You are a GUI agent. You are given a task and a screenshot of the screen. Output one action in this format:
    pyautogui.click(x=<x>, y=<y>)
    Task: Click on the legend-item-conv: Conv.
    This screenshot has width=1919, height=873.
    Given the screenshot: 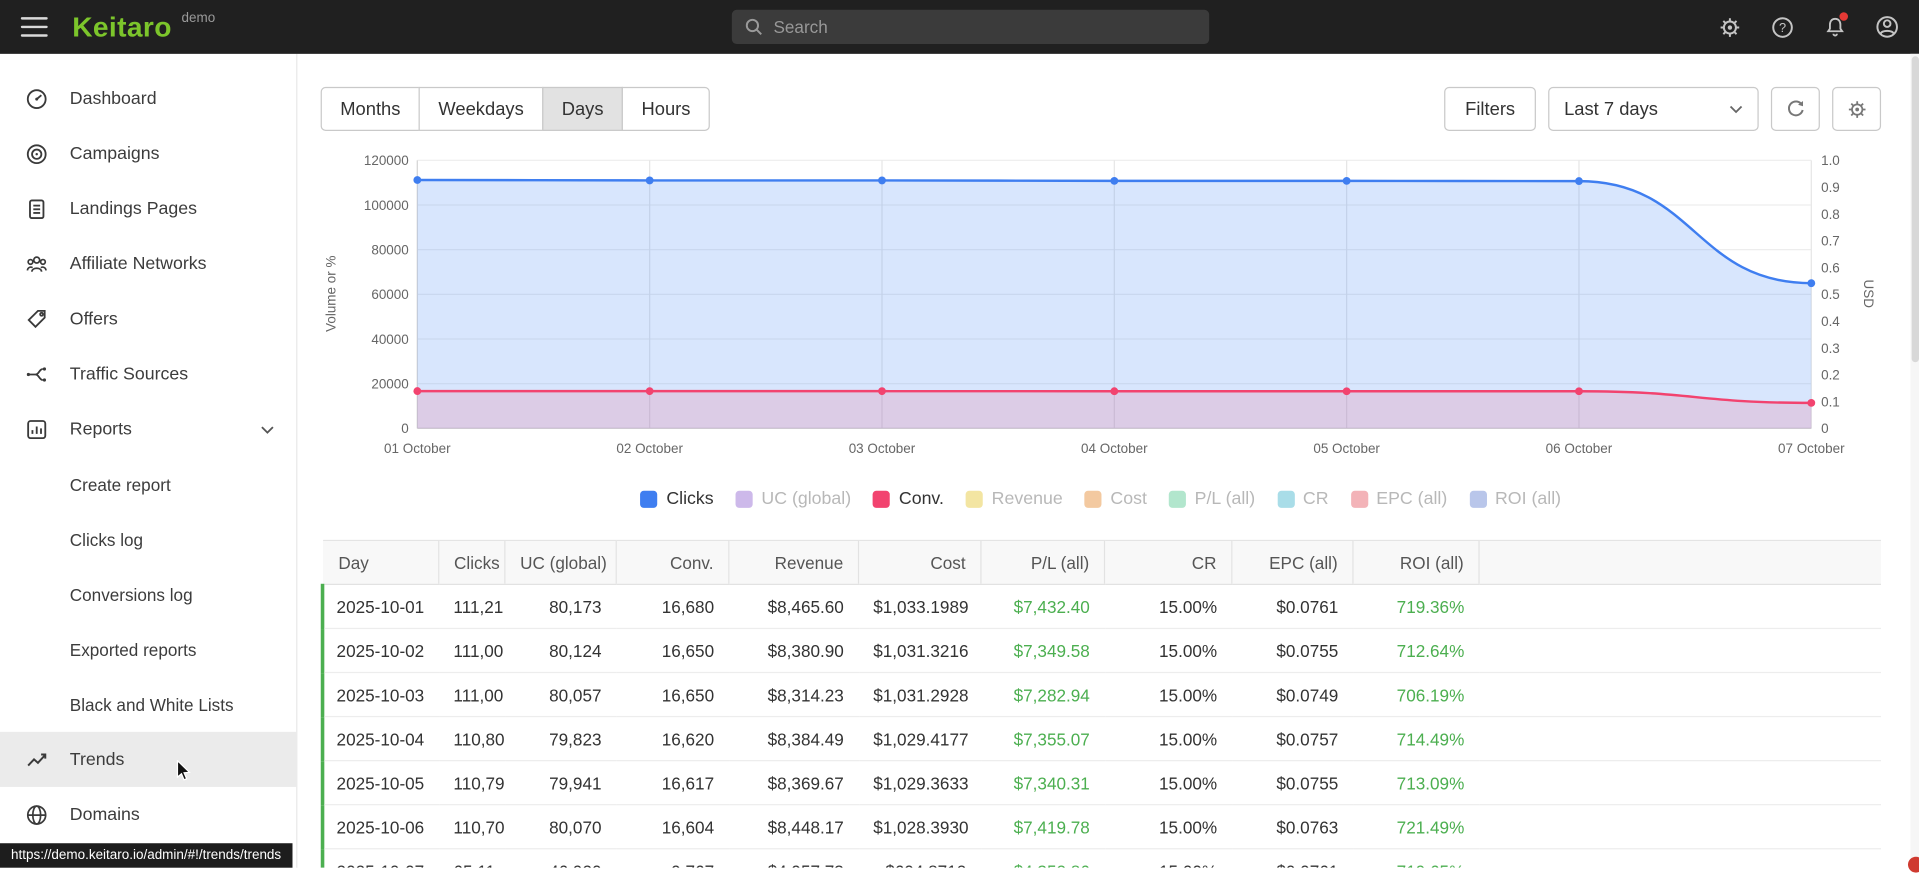 What is the action you would take?
    pyautogui.click(x=908, y=499)
    